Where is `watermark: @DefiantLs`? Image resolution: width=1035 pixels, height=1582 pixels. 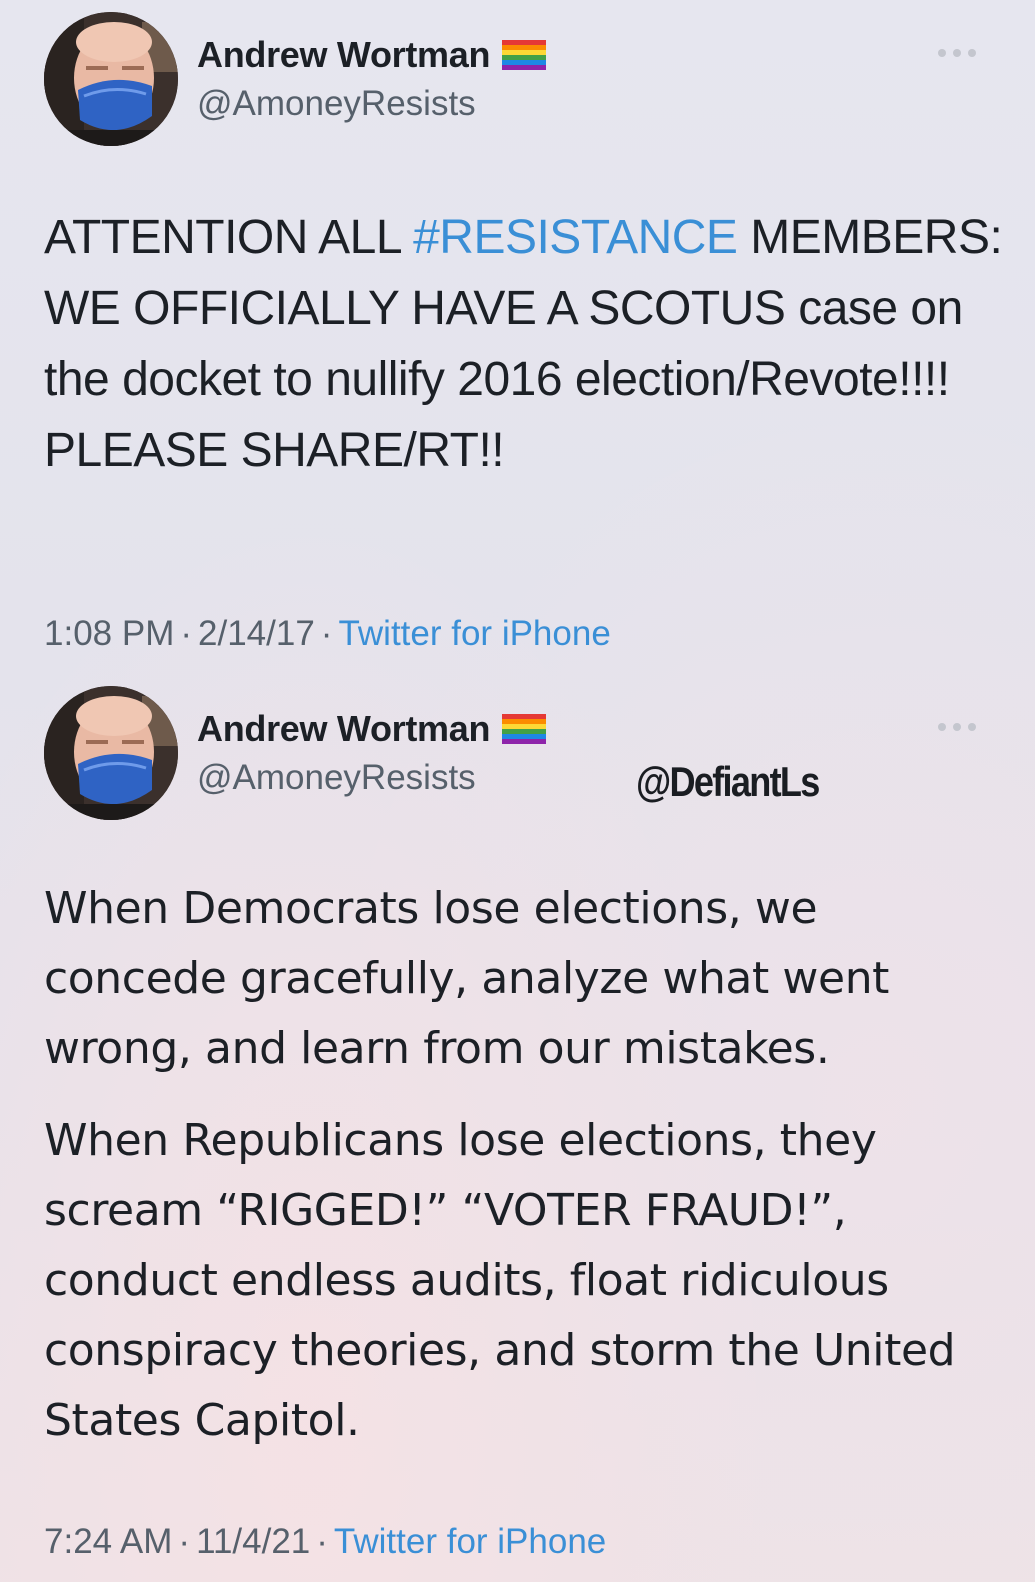
watermark: @DefiantLs is located at coordinates (728, 781).